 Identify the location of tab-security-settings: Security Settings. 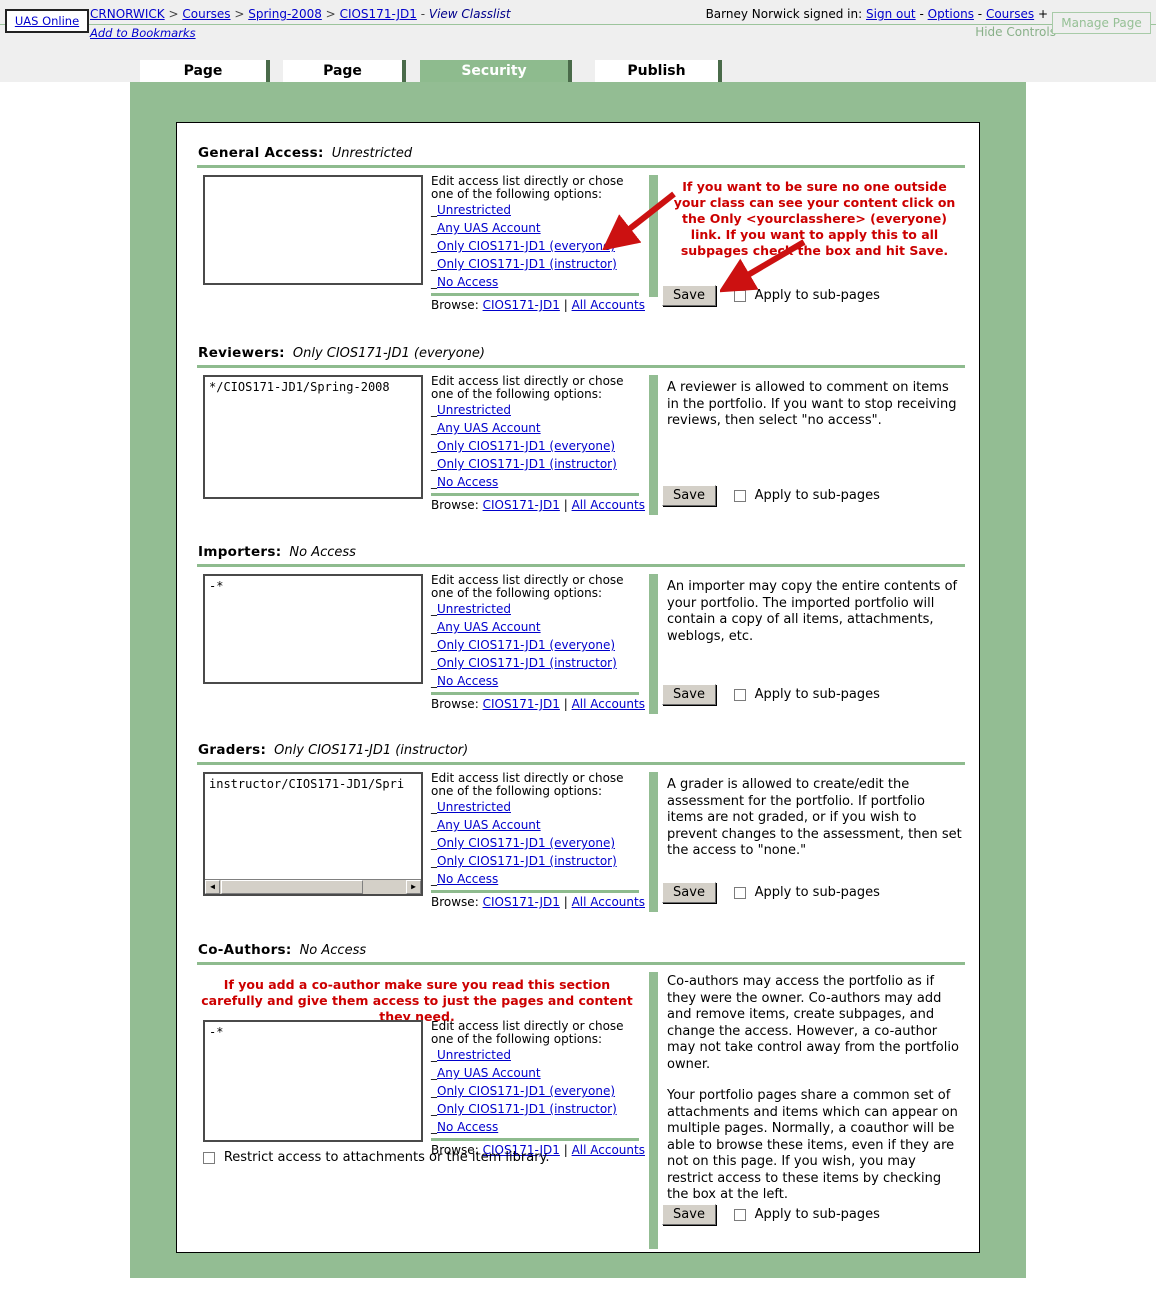
(496, 80).